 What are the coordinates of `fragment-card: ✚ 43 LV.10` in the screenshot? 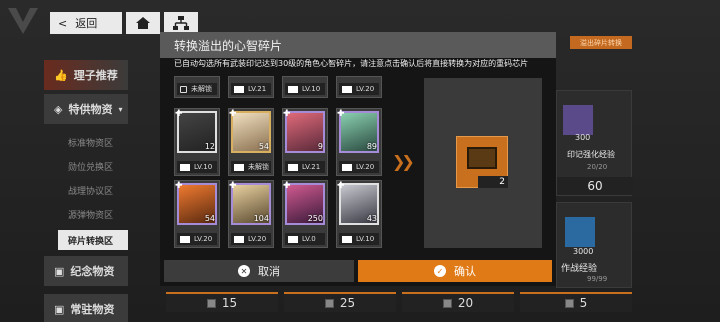 It's located at (359, 214).